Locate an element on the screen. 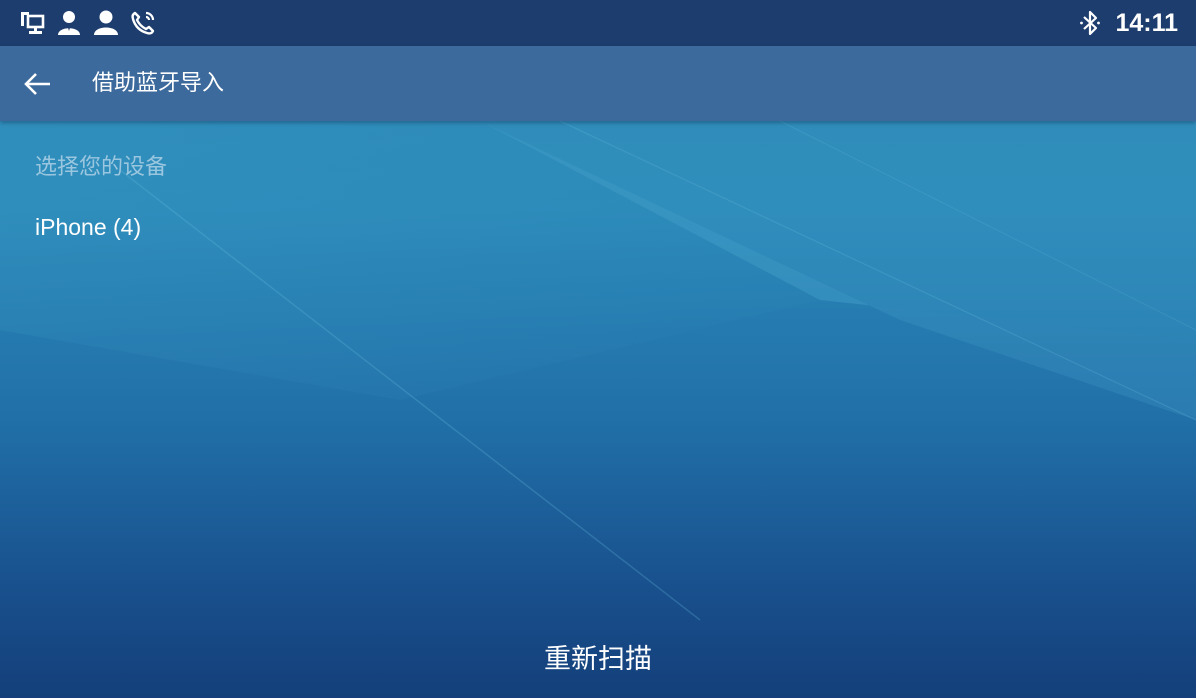  clock: 14:11 is located at coordinates (1146, 22).